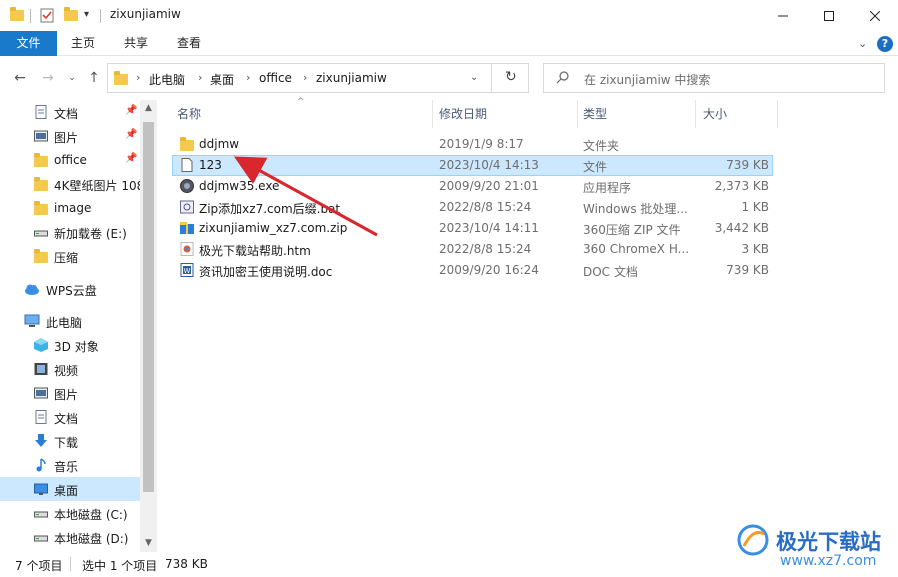 The image size is (898, 577). I want to click on nav-item-3d-objects: 3D 对象, so click(70, 345).